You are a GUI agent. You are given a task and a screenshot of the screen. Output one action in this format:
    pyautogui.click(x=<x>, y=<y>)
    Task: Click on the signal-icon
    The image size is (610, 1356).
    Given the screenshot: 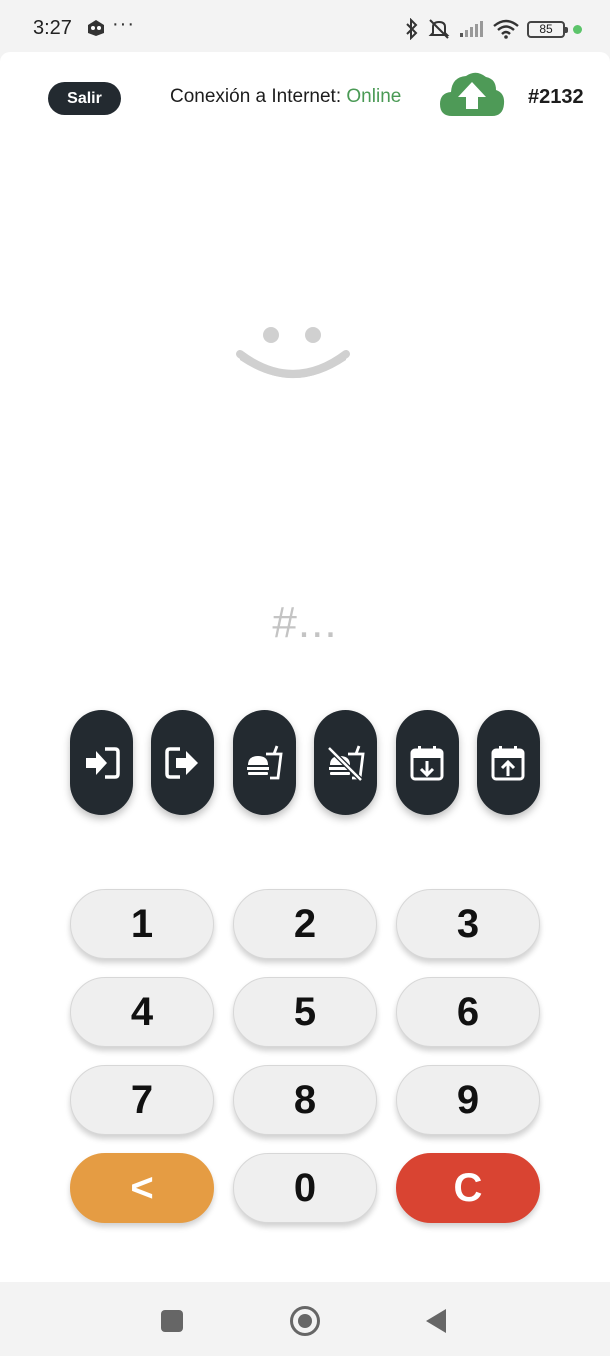 What is the action you would take?
    pyautogui.click(x=471, y=29)
    